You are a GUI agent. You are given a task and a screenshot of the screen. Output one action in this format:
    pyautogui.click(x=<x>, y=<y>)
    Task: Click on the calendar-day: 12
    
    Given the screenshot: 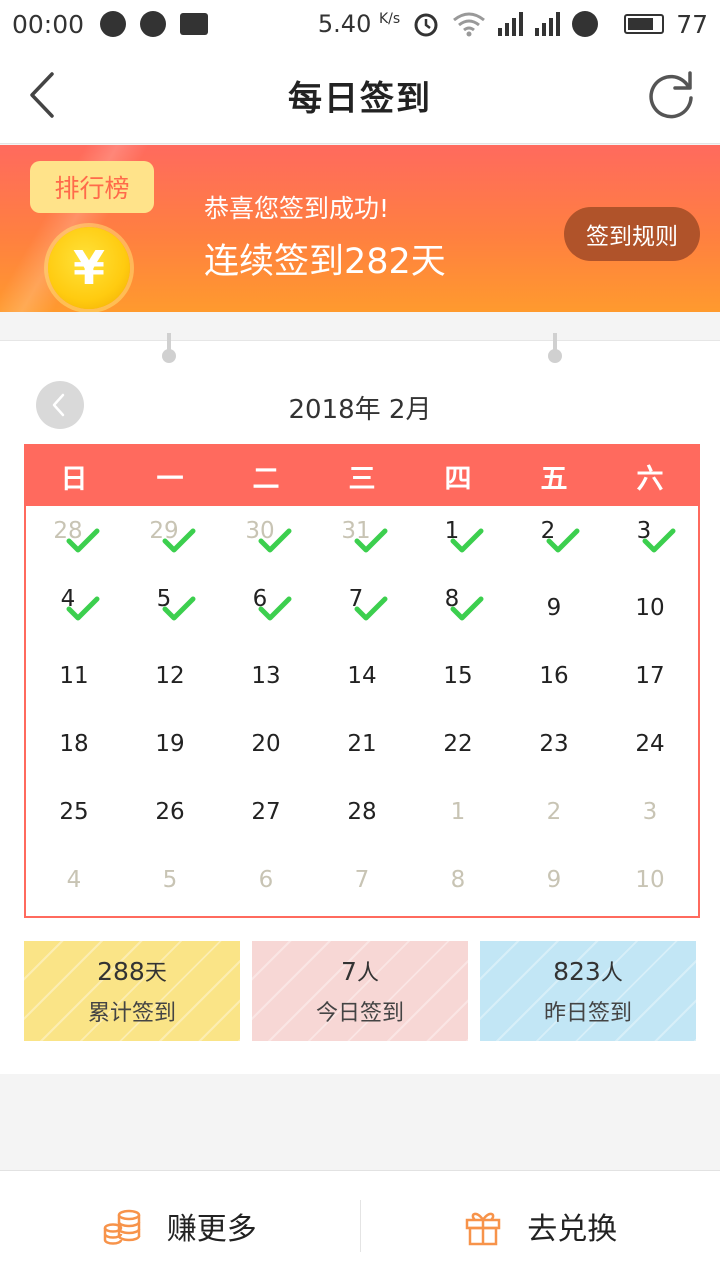 What is the action you would take?
    pyautogui.click(x=170, y=676)
    